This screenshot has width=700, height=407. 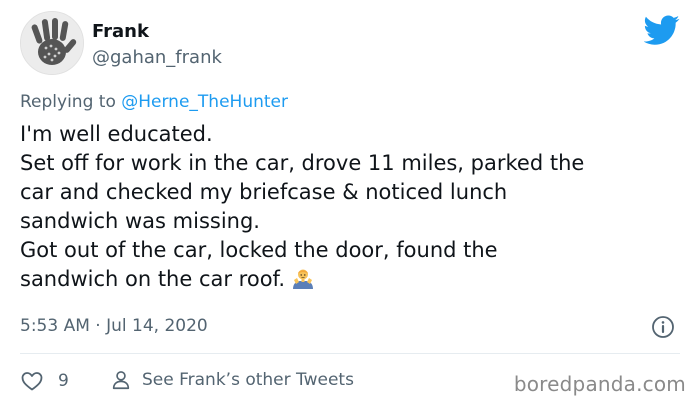 What do you see at coordinates (121, 380) in the screenshot?
I see `person-icon` at bounding box center [121, 380].